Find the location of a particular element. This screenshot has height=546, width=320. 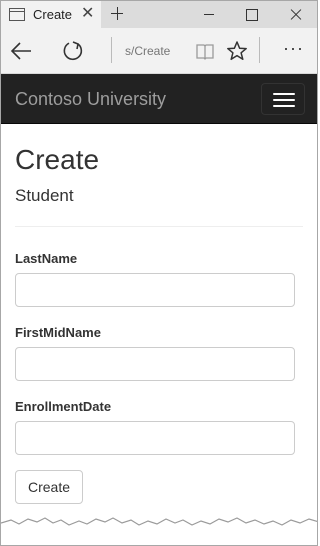

plus-icon is located at coordinates (117, 14).